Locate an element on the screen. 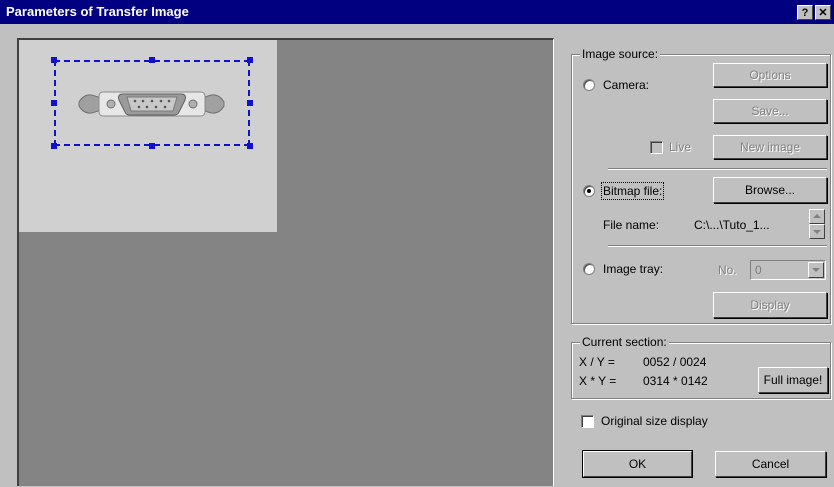 Image resolution: width=834 pixels, height=487 pixels. selection-rectangle is located at coordinates (152, 103).